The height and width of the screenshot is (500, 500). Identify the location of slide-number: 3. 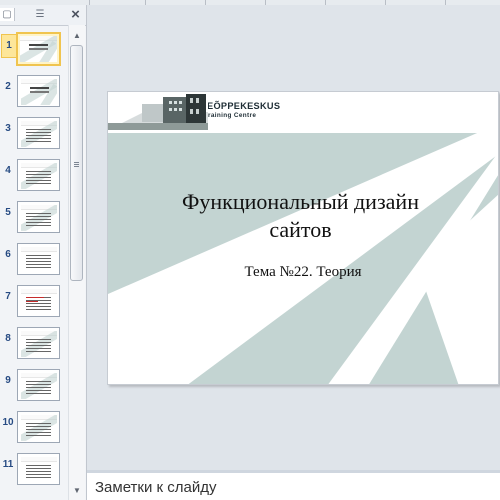
(8, 128).